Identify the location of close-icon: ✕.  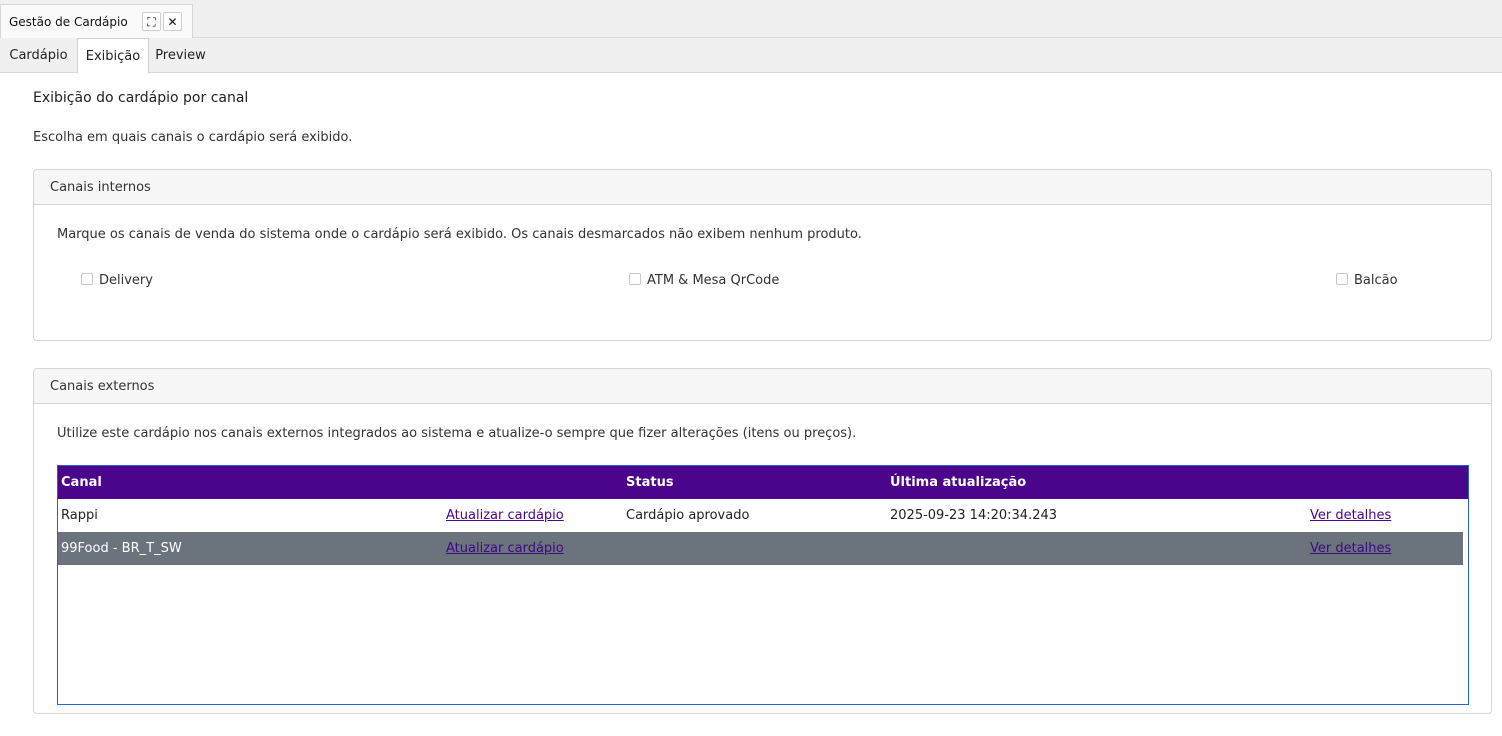
(172, 21).